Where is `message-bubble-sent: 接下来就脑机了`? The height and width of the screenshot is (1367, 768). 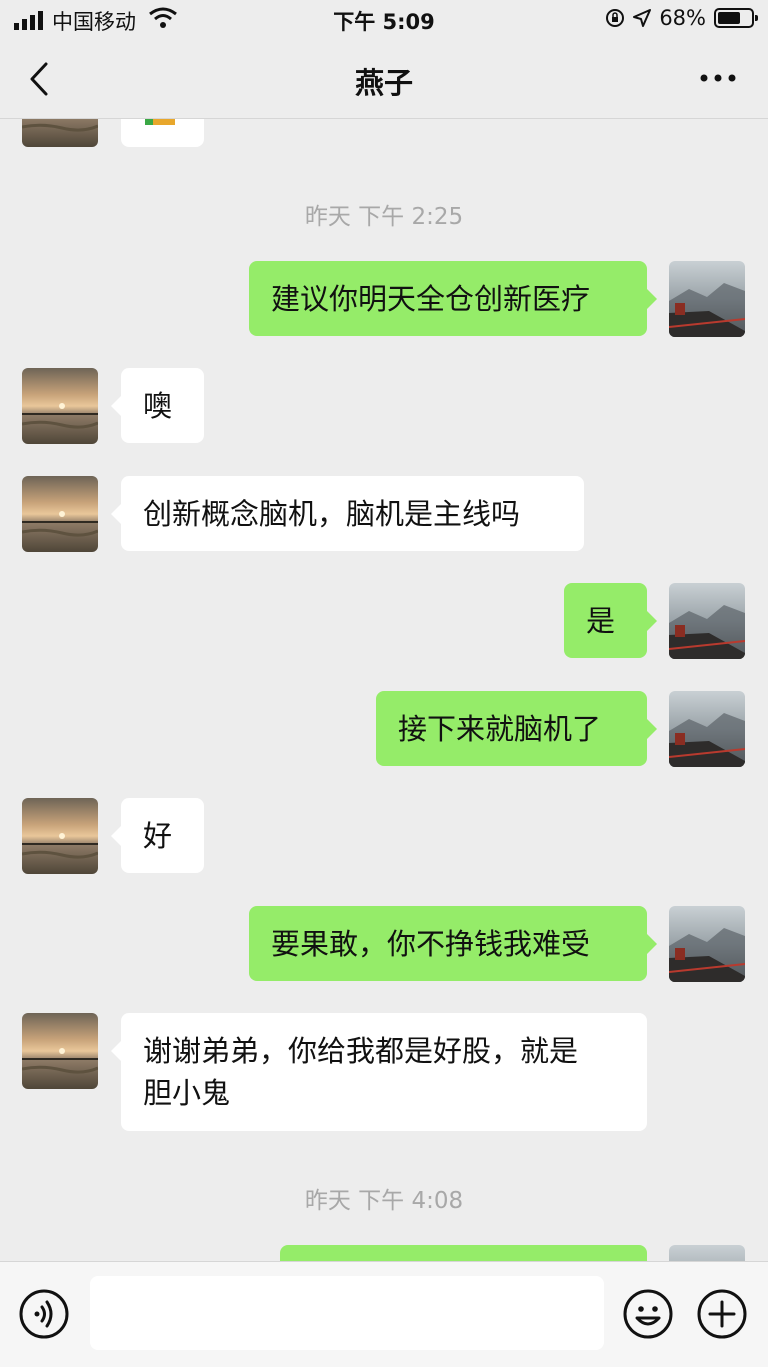 message-bubble-sent: 接下来就脑机了 is located at coordinates (516, 728).